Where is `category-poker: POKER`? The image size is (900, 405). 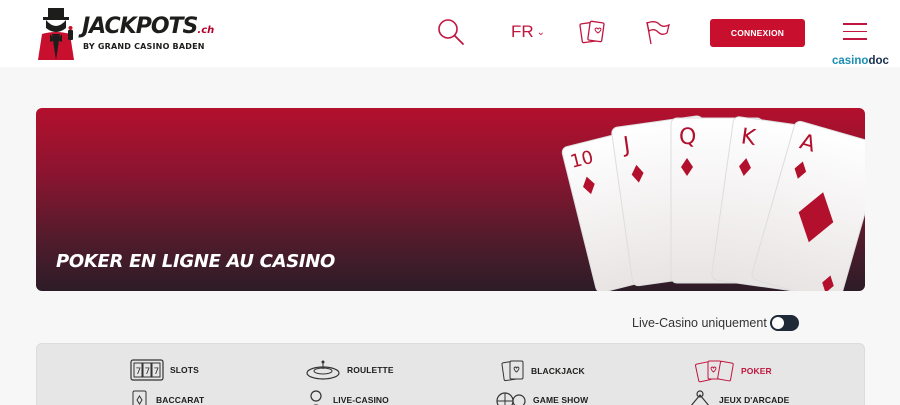 category-poker: POKER is located at coordinates (733, 371).